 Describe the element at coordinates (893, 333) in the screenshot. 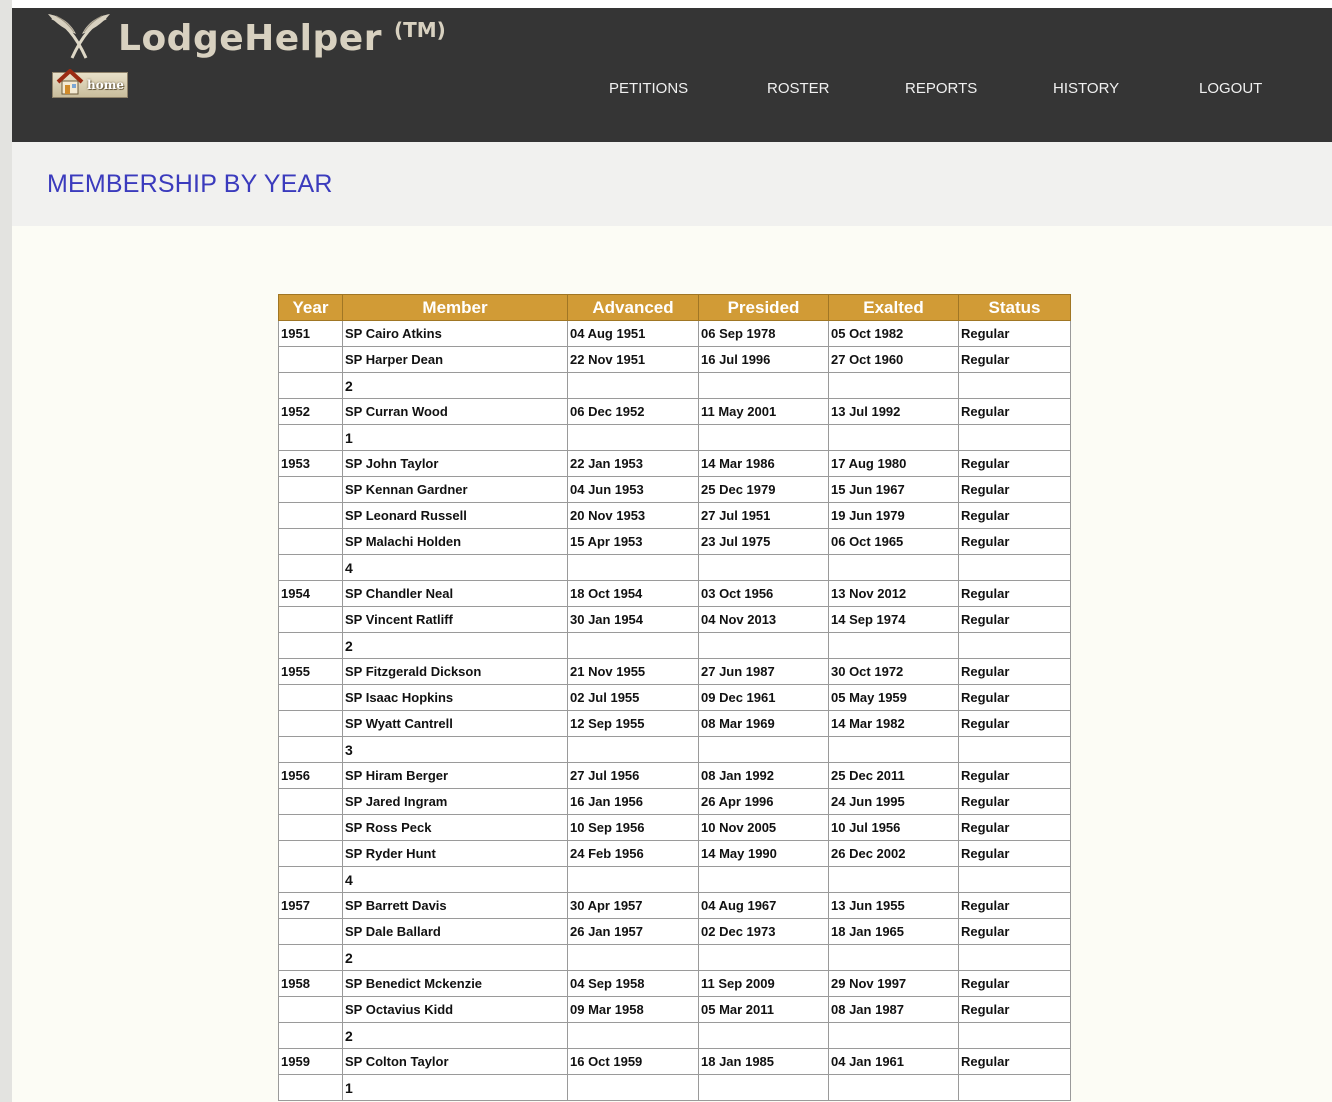

I see `cell-exalted: 05 Oct 1982` at that location.